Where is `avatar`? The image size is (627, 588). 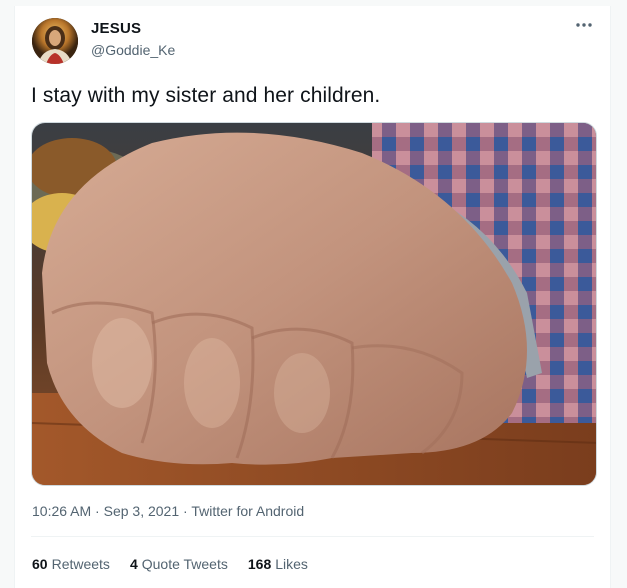 avatar is located at coordinates (55, 41).